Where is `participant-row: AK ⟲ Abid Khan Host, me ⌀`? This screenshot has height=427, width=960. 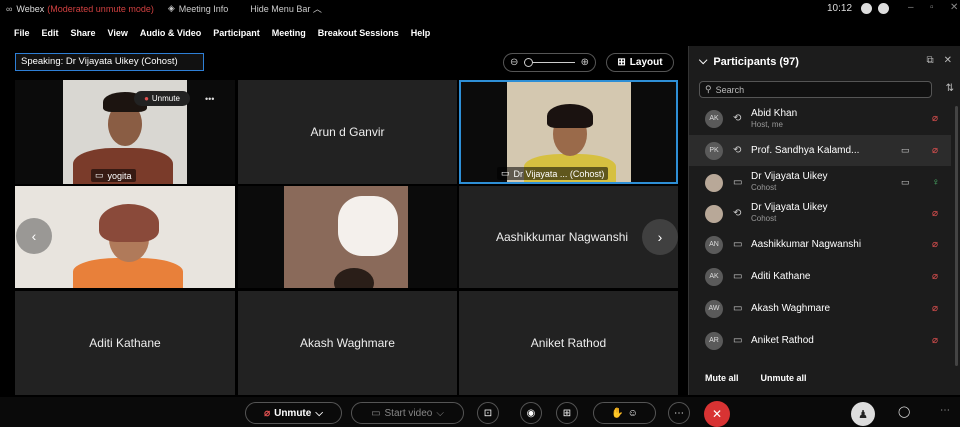
participant-row: AK ⟲ Abid Khan Host, me ⌀ is located at coordinates (820, 118).